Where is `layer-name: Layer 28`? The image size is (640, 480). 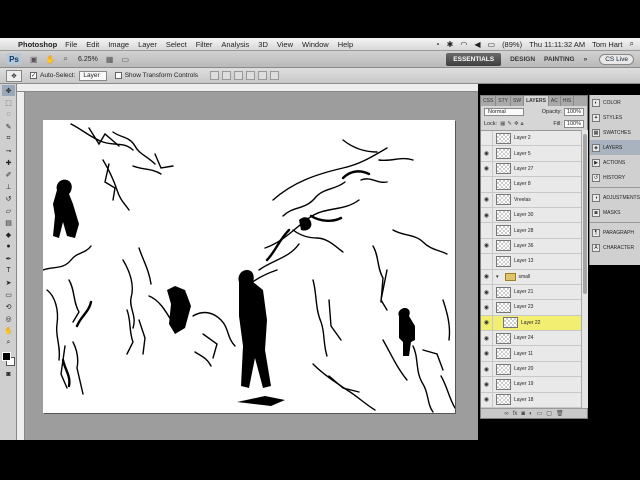 layer-name: Layer 28 is located at coordinates (523, 231).